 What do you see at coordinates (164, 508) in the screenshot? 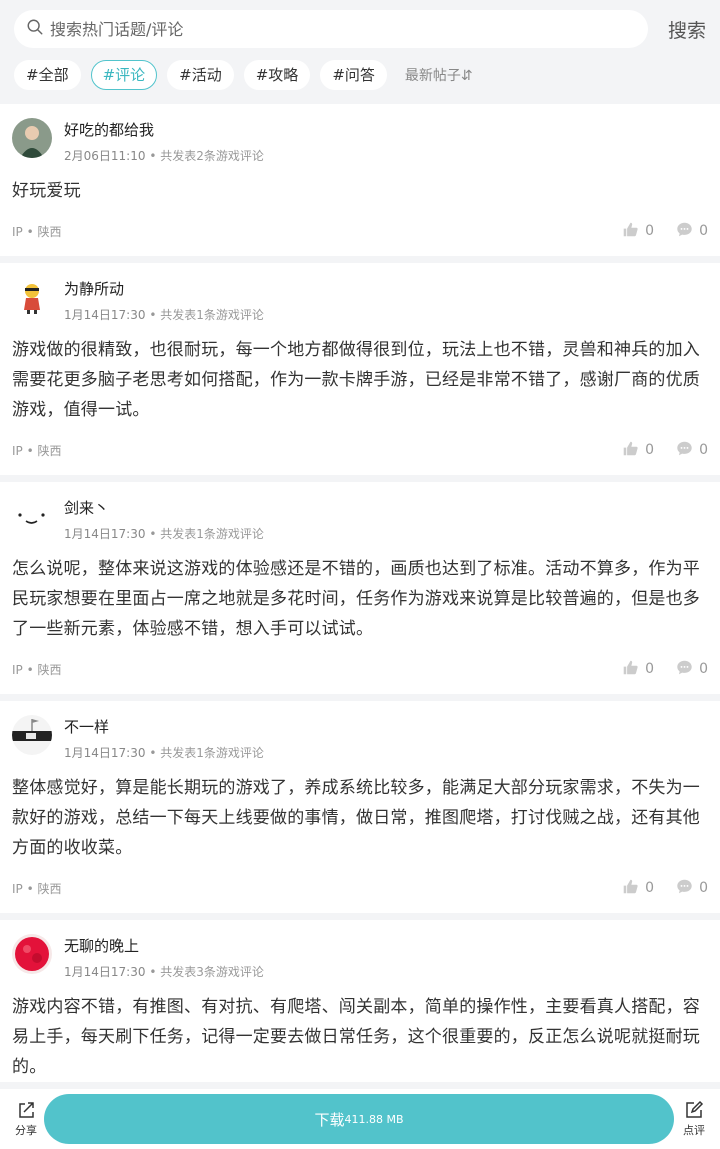
I see `username: 剑来丶` at bounding box center [164, 508].